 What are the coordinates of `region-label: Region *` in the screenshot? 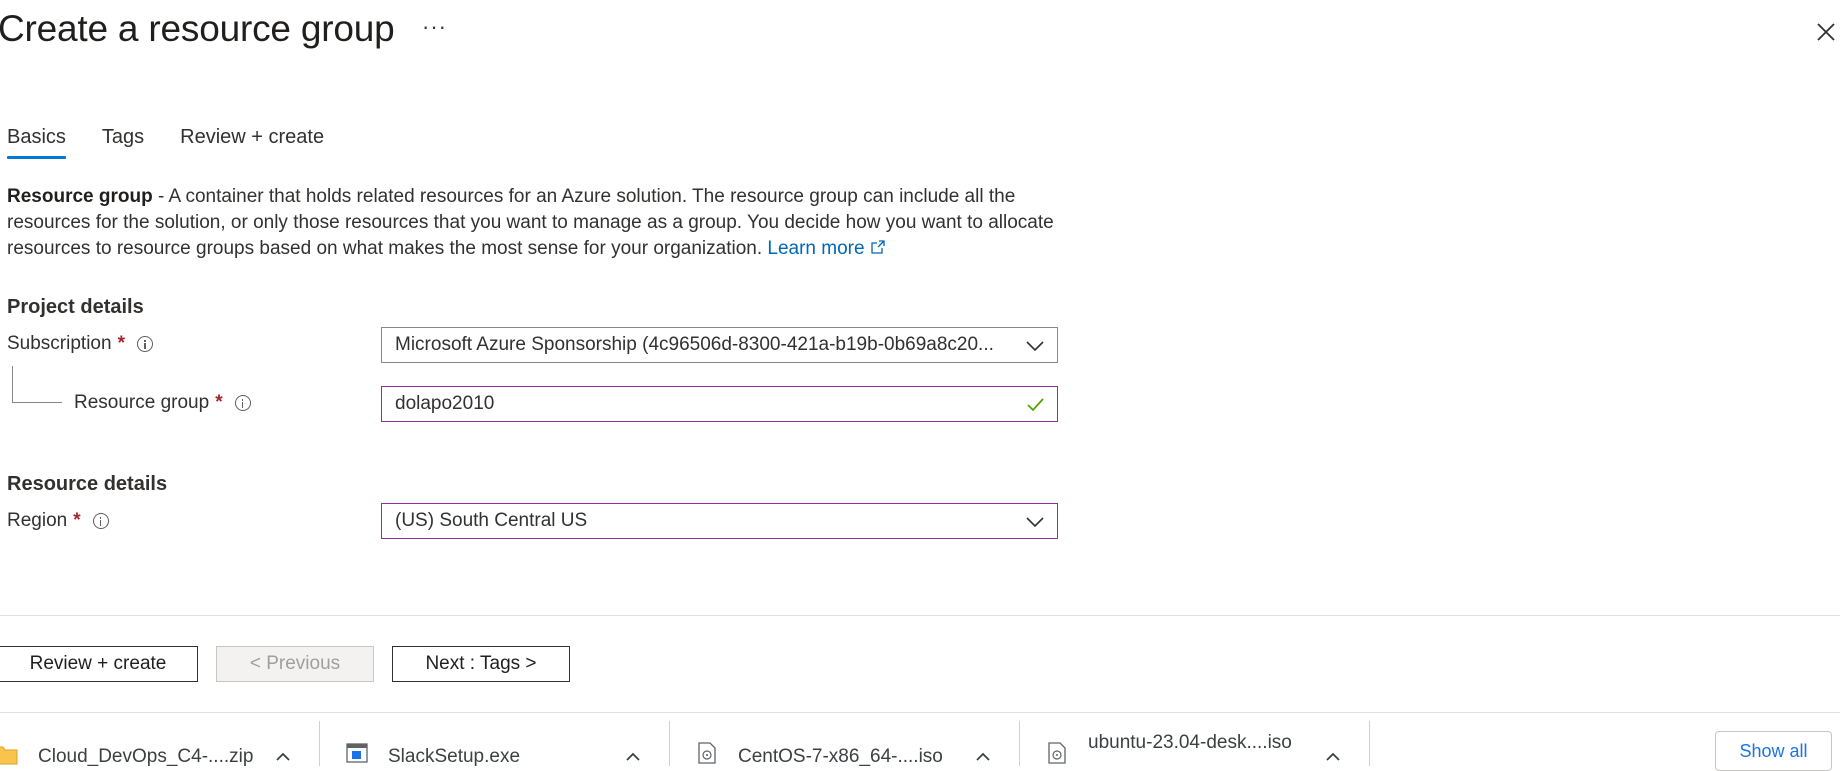 It's located at (58, 521).